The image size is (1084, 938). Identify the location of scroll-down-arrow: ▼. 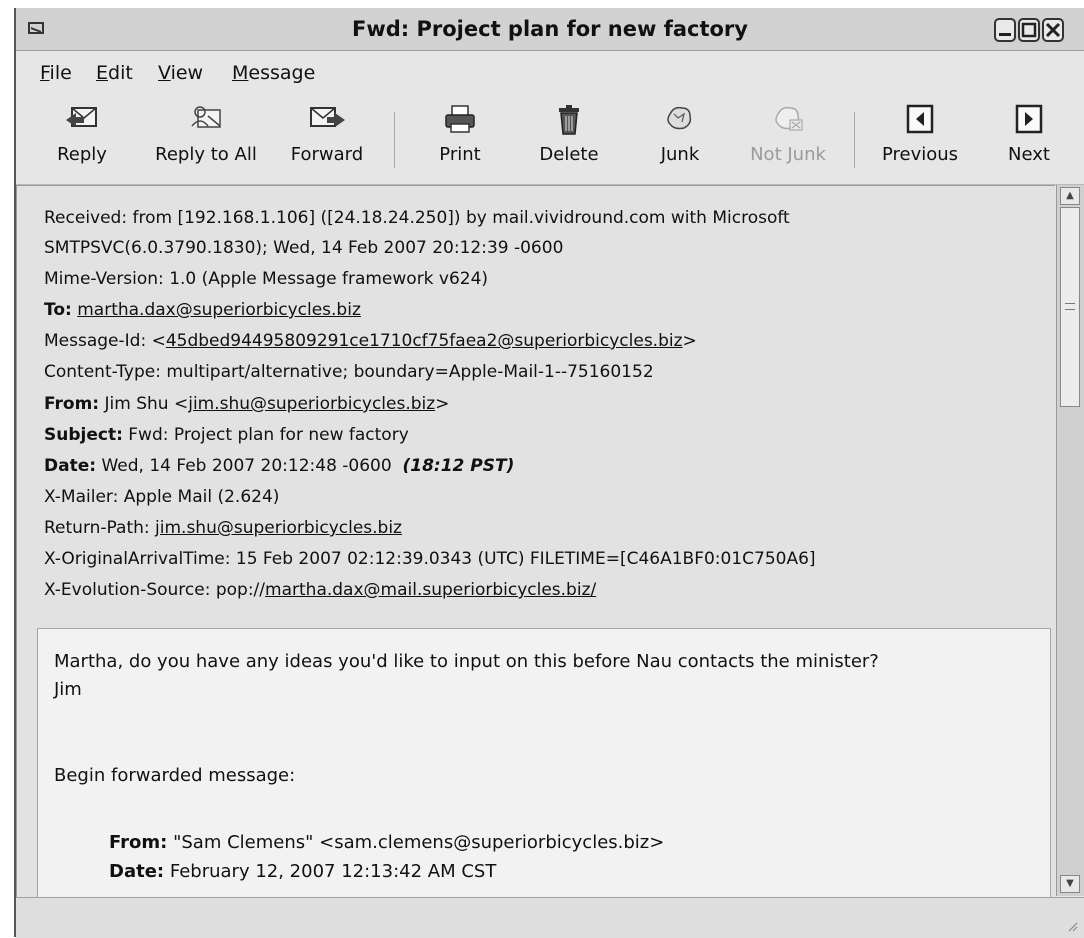
(1070, 884).